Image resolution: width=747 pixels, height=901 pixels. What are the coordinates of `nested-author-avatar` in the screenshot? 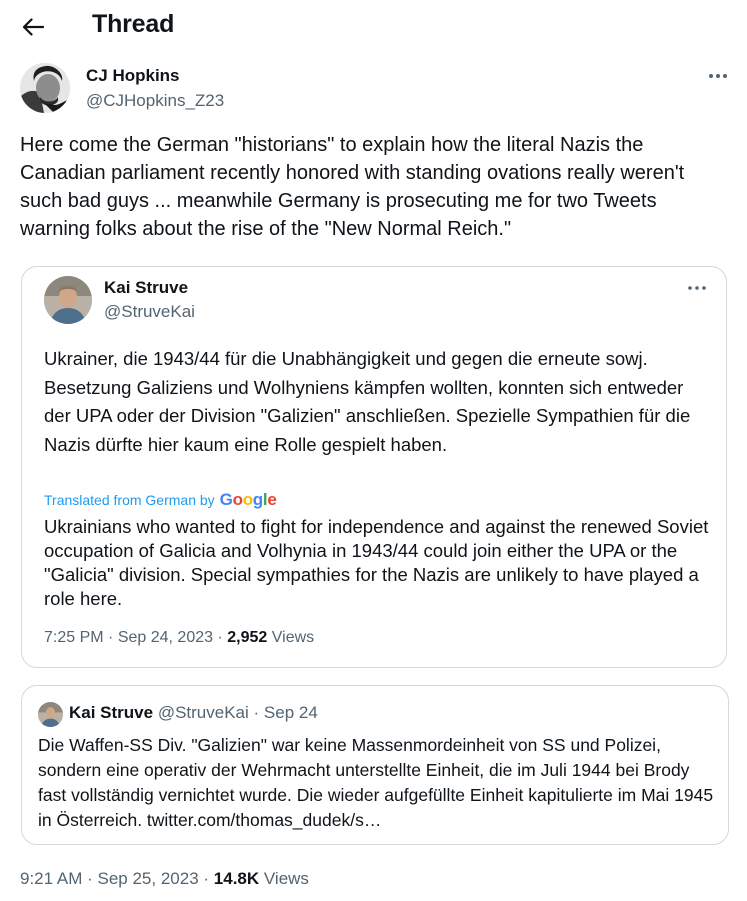 It's located at (50, 714).